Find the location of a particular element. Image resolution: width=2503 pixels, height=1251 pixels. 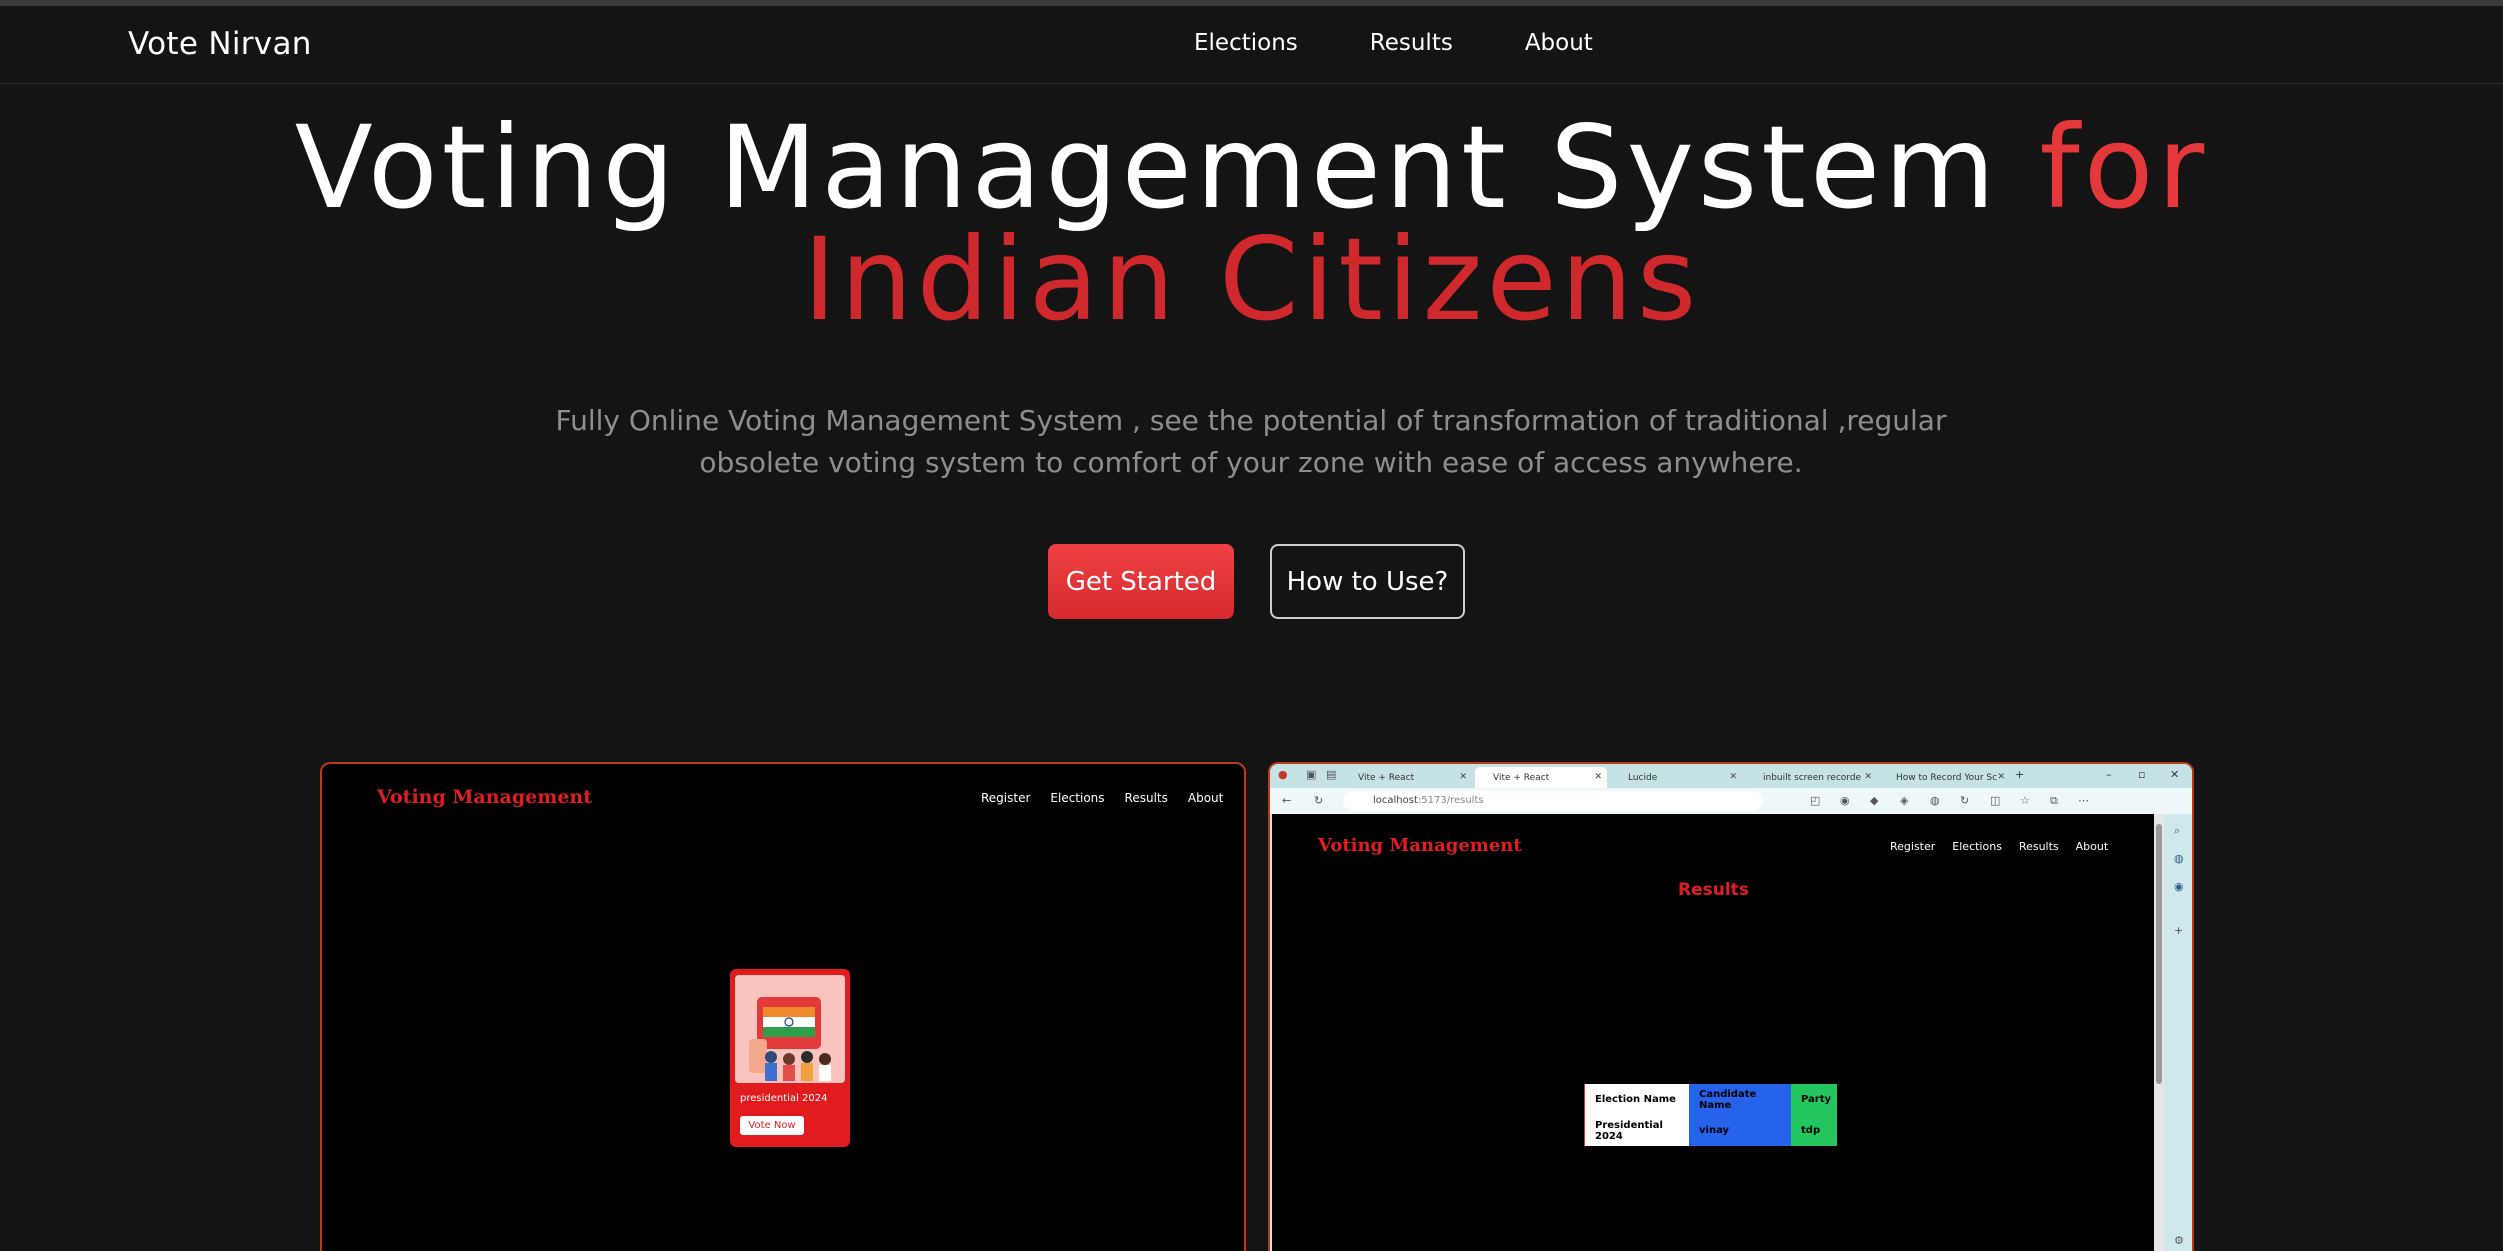

preview-right-nav: Register Elections Results About is located at coordinates (1999, 846).